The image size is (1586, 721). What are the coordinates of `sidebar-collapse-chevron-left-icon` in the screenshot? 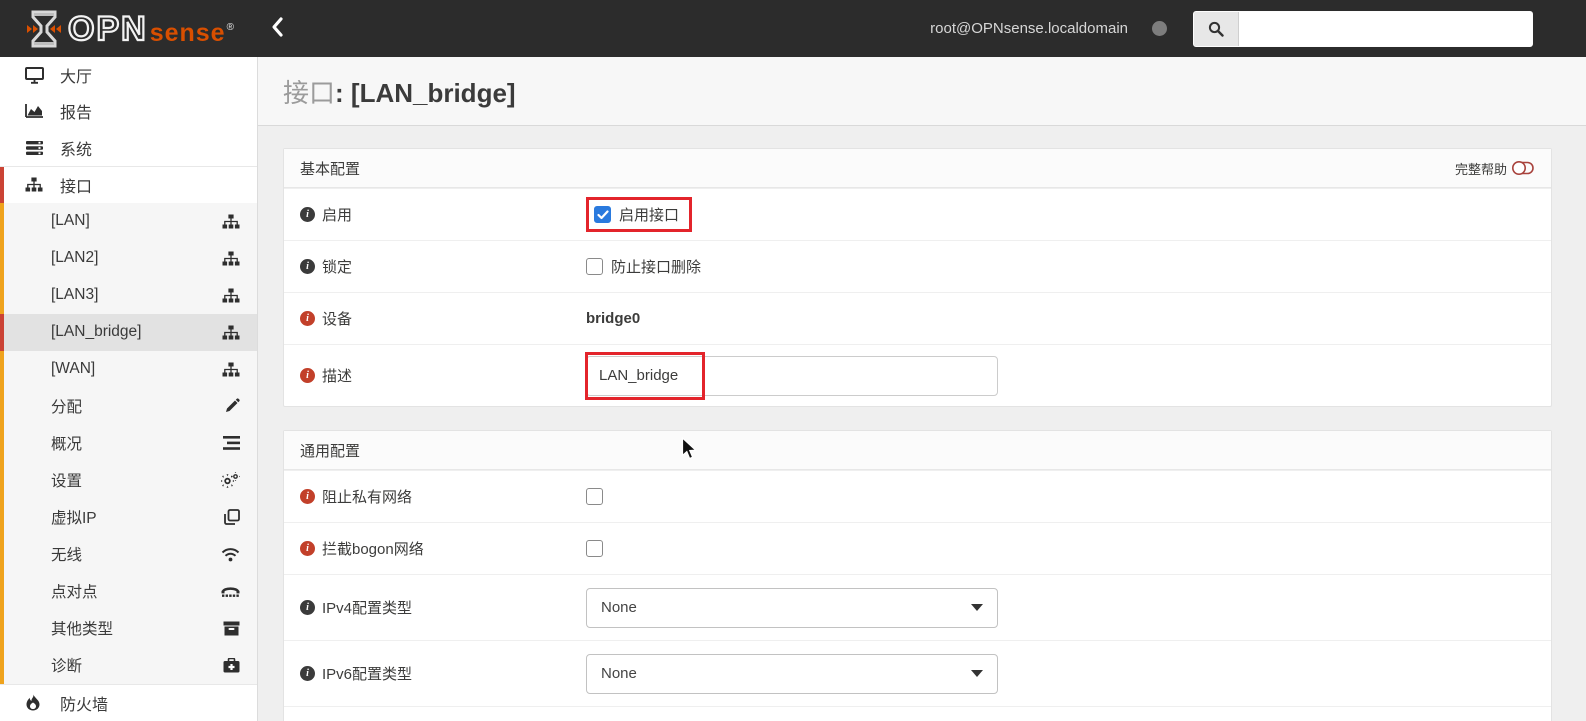 It's located at (277, 29).